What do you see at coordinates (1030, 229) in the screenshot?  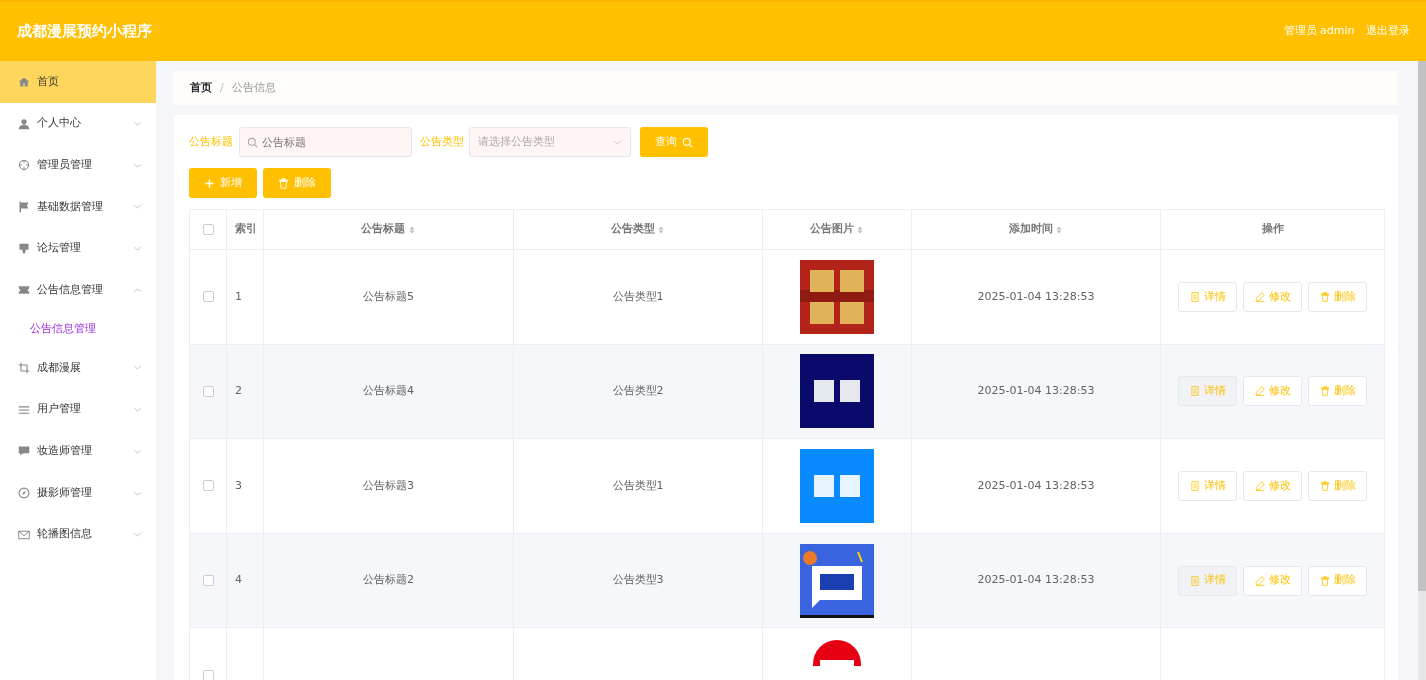 I see `column-header: 添加时间` at bounding box center [1030, 229].